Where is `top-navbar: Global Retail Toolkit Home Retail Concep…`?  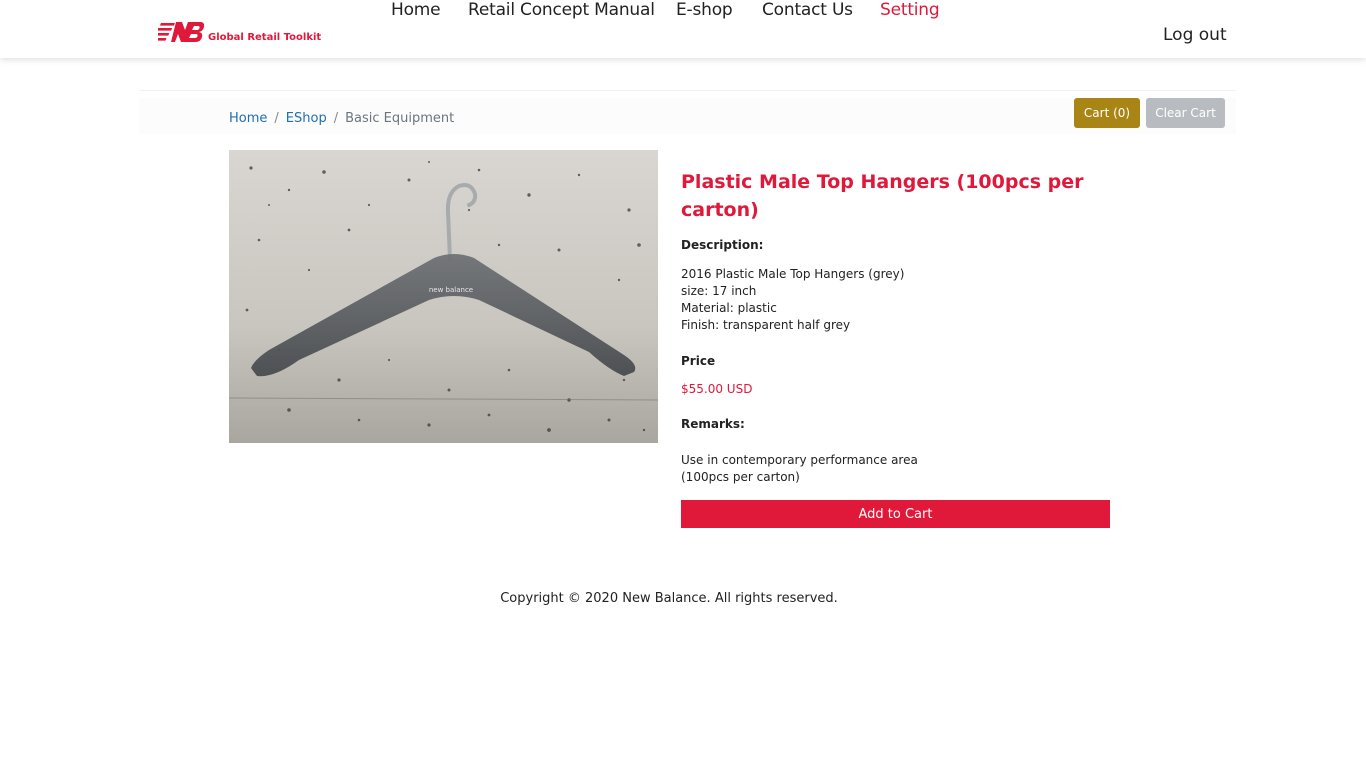 top-navbar: Global Retail Toolkit Home Retail Concep… is located at coordinates (683, 29).